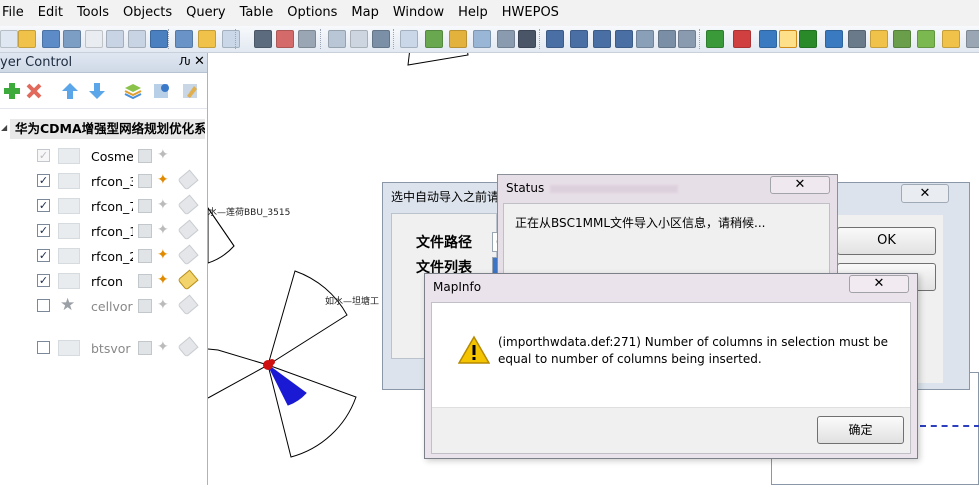  Describe the element at coordinates (458, 39) in the screenshot. I see `graph-icon` at that location.